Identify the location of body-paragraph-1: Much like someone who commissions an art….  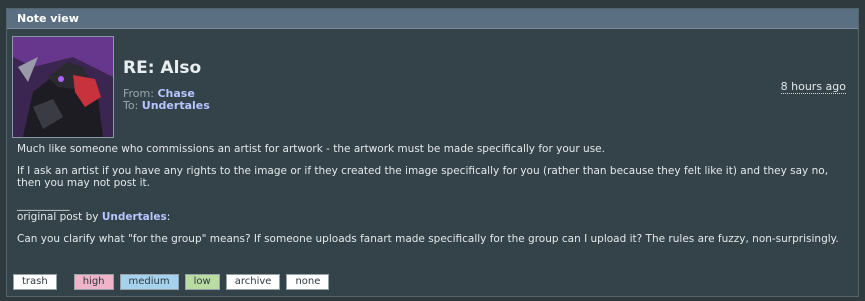
(311, 149).